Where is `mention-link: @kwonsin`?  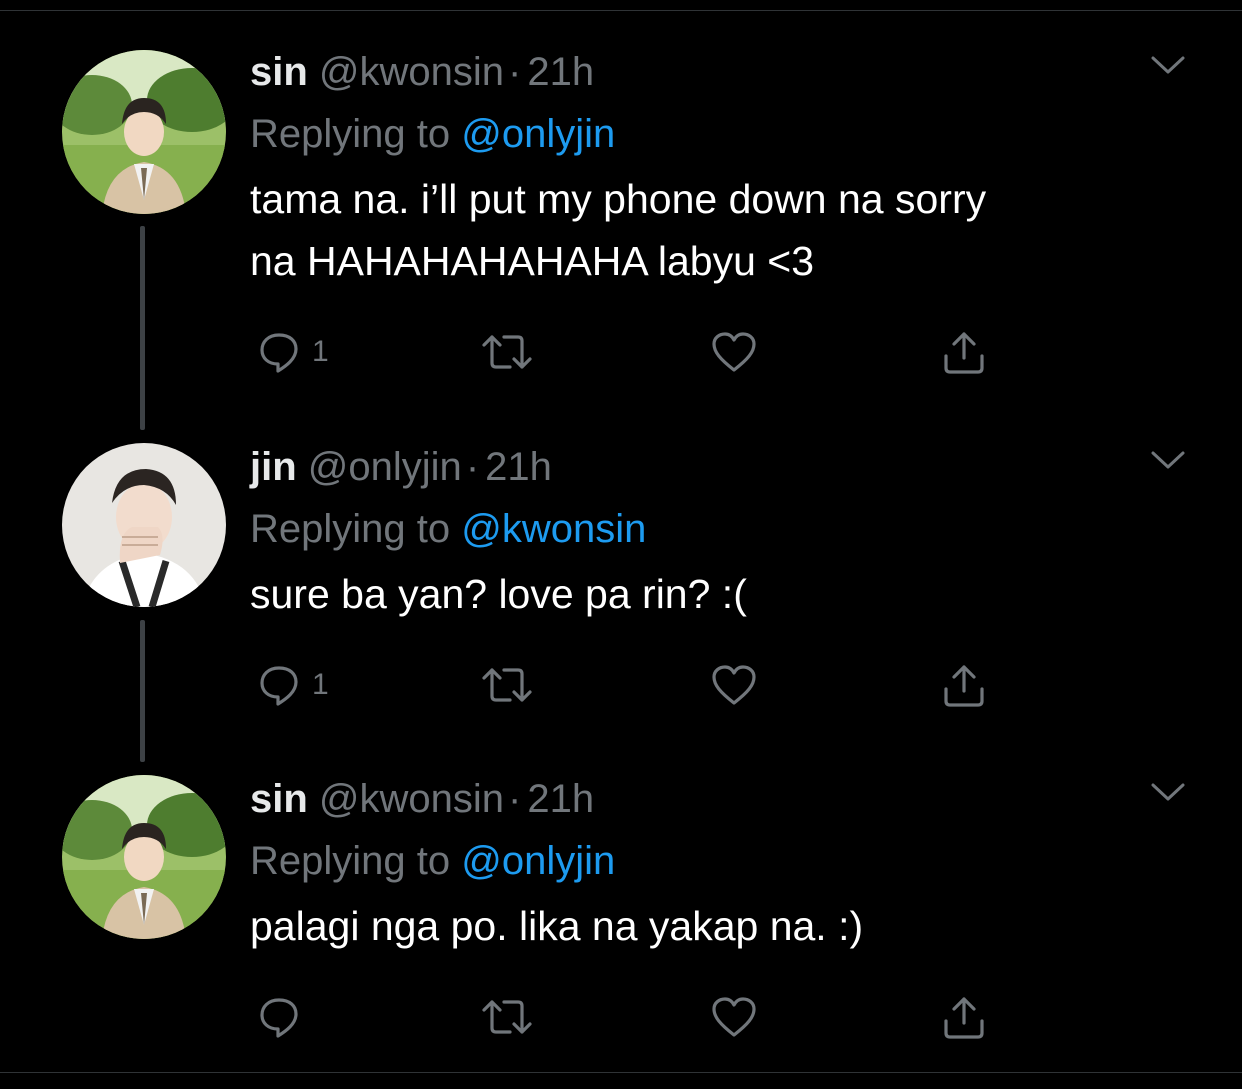 mention-link: @kwonsin is located at coordinates (553, 529).